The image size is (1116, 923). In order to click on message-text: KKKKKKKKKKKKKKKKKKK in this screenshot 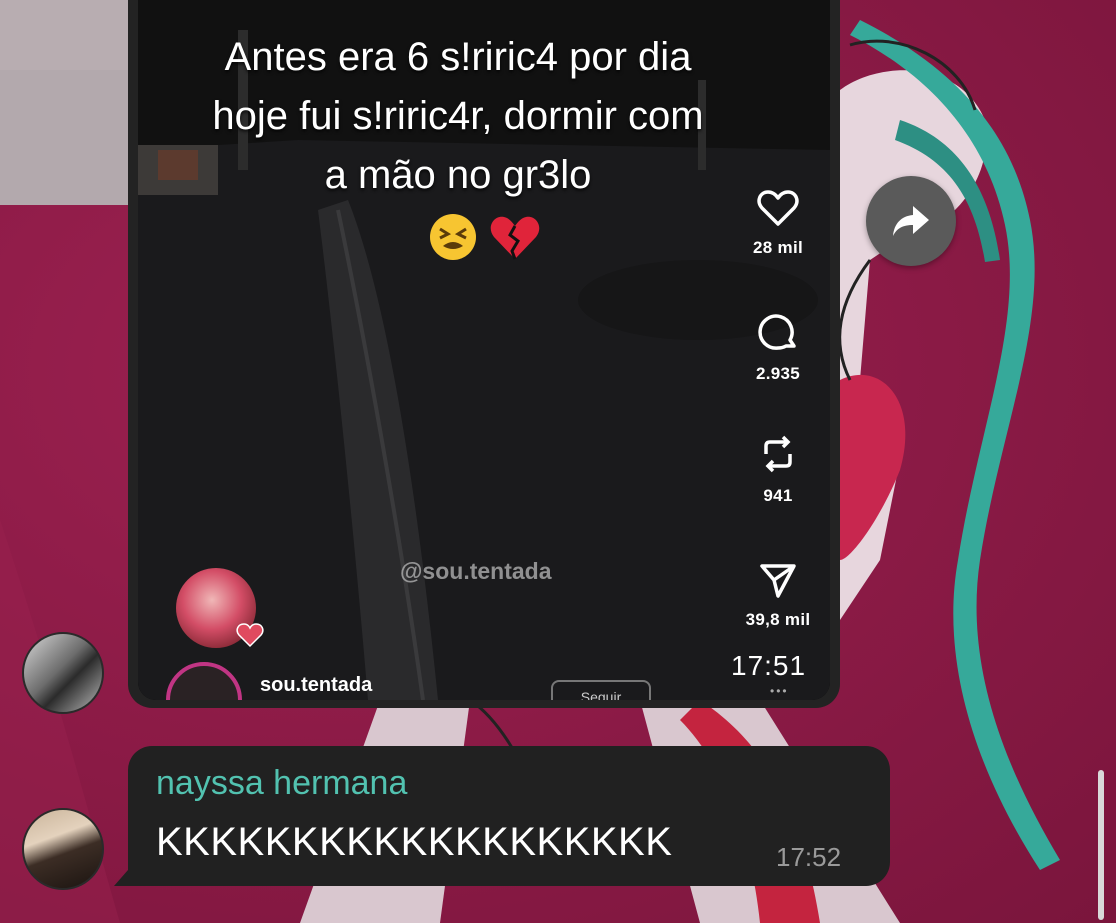, I will do `click(414, 842)`.